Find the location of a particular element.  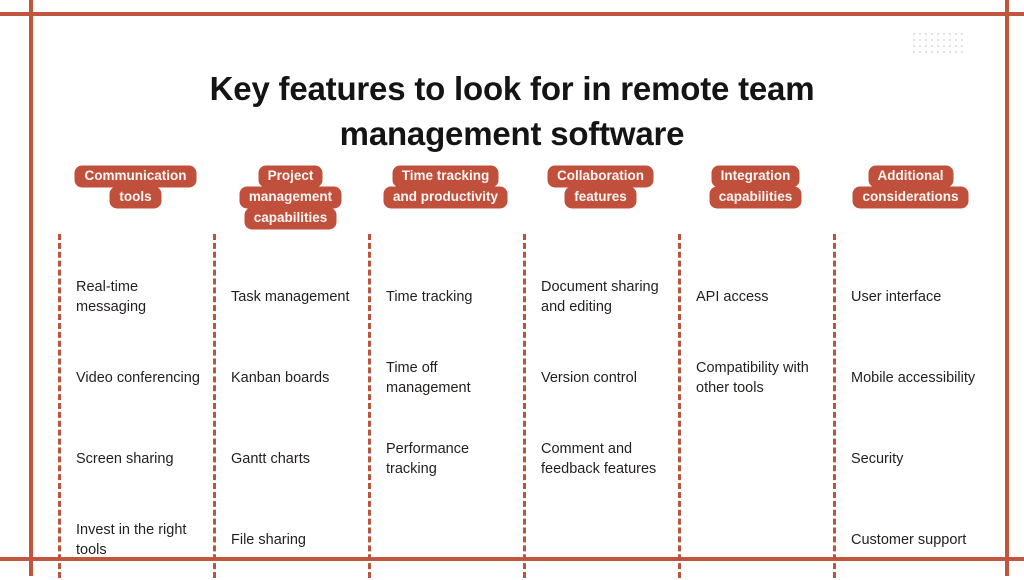

feature-list-item: Video conferencing is located at coordinates (140, 377).